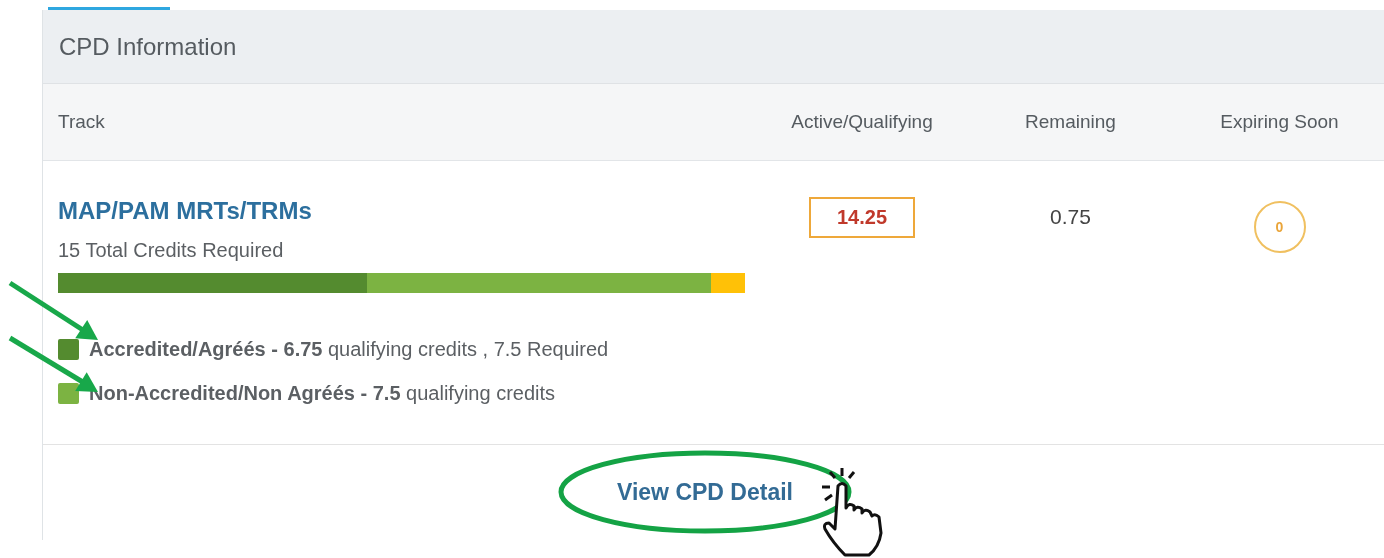  I want to click on panel-title: CPD Information, so click(148, 46).